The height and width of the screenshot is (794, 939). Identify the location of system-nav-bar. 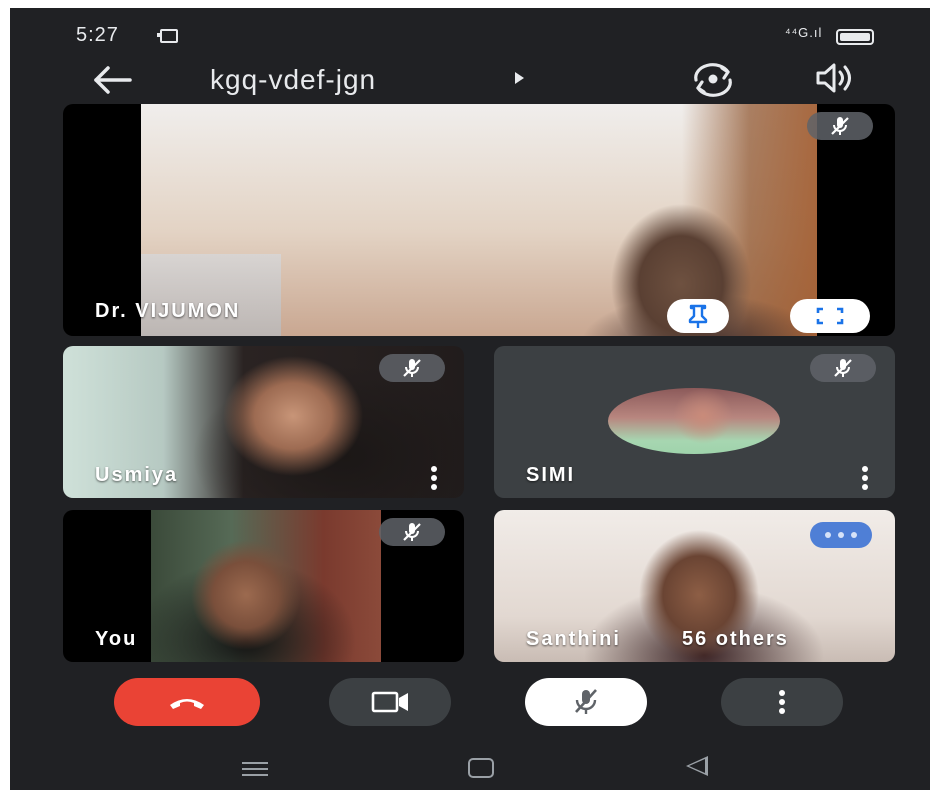
(470, 767).